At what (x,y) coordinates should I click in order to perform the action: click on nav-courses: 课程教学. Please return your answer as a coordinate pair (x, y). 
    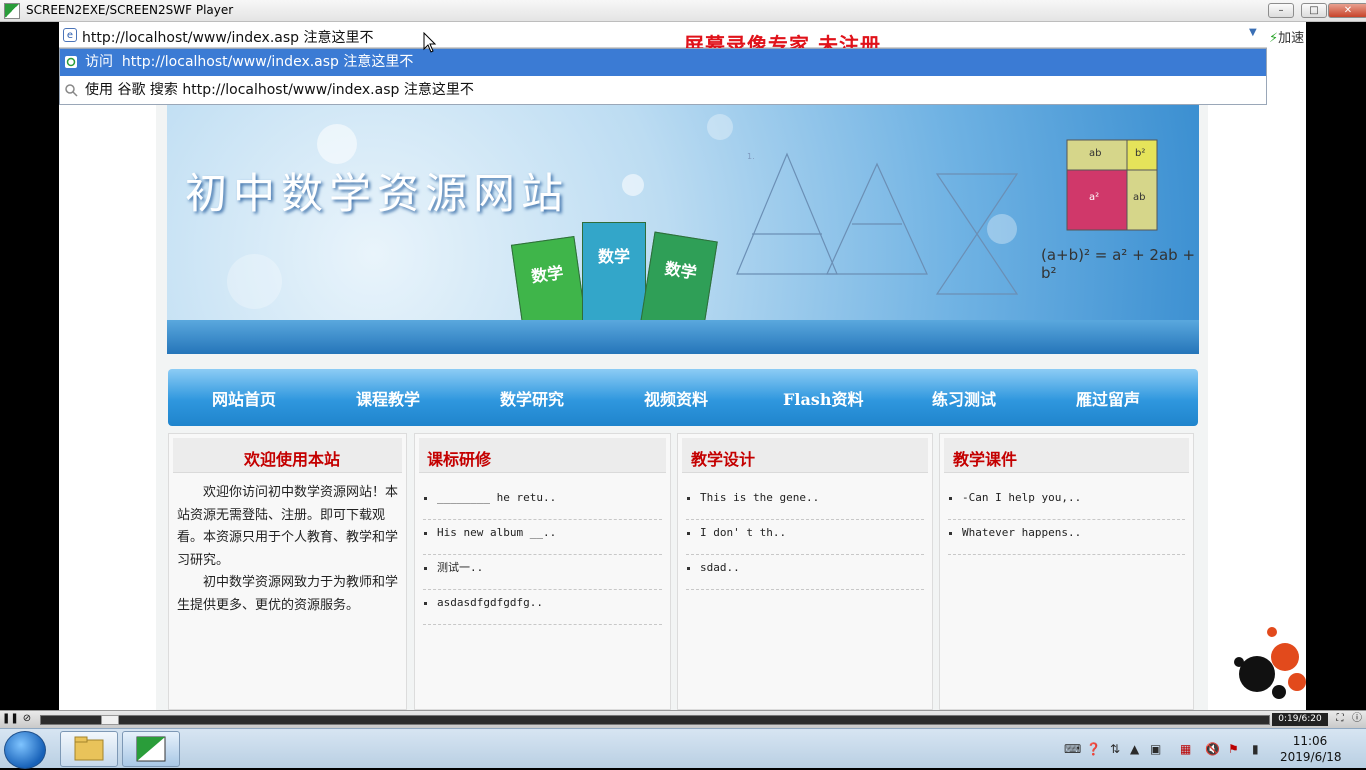
    Looking at the image, I should click on (388, 398).